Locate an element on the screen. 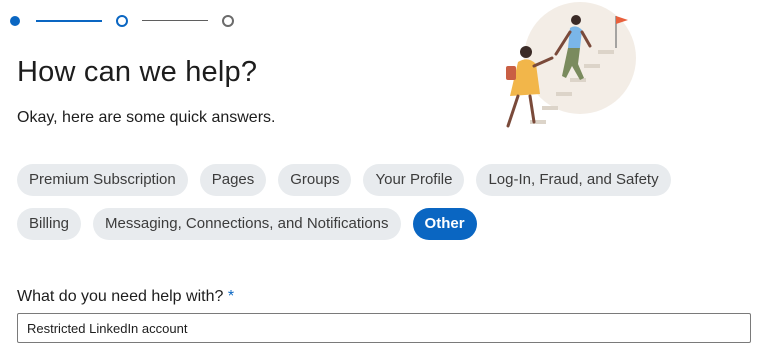 The height and width of the screenshot is (364, 768). step-3-indicator is located at coordinates (228, 21).